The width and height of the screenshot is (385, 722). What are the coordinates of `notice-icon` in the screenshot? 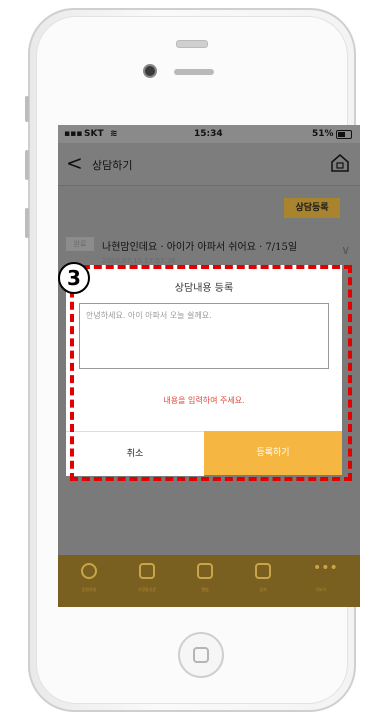 It's located at (263, 571).